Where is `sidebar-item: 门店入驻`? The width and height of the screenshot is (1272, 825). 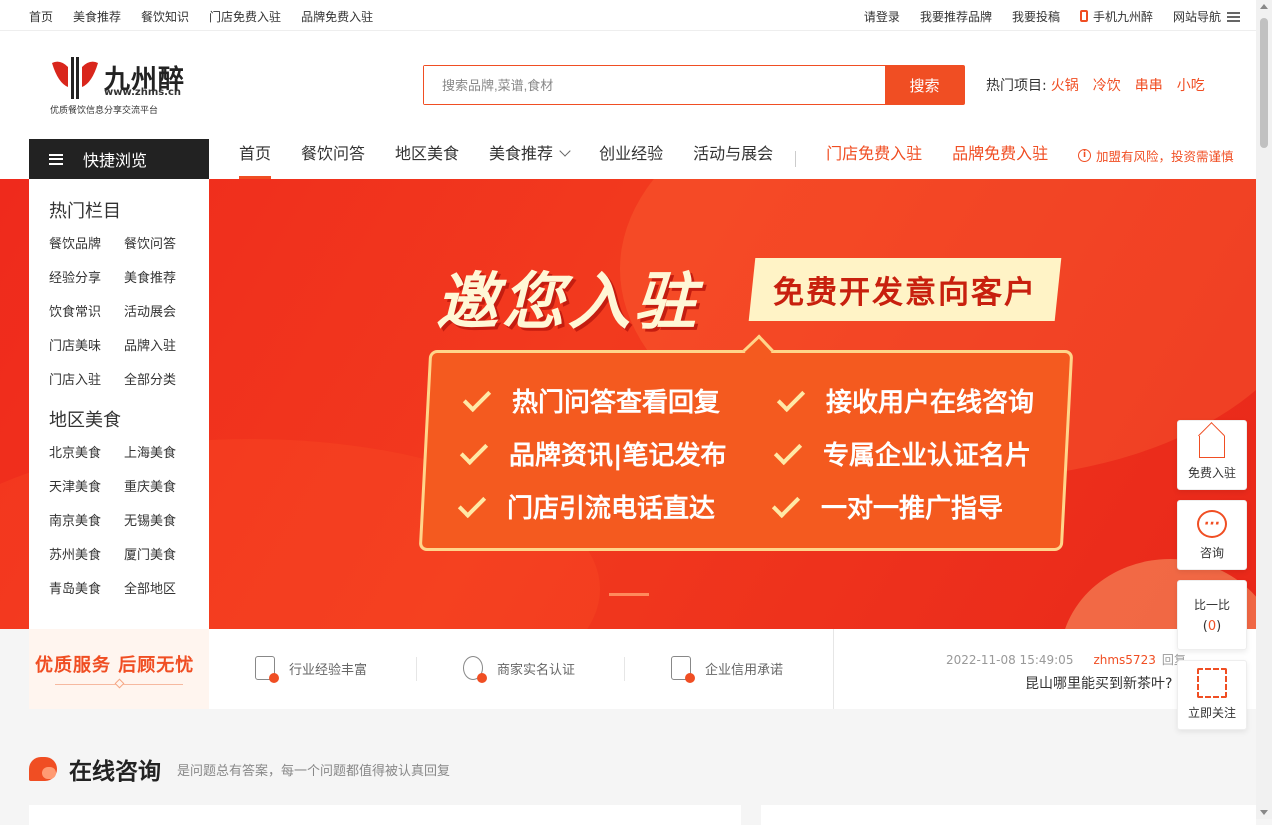
sidebar-item: 门店入驻 is located at coordinates (86, 378).